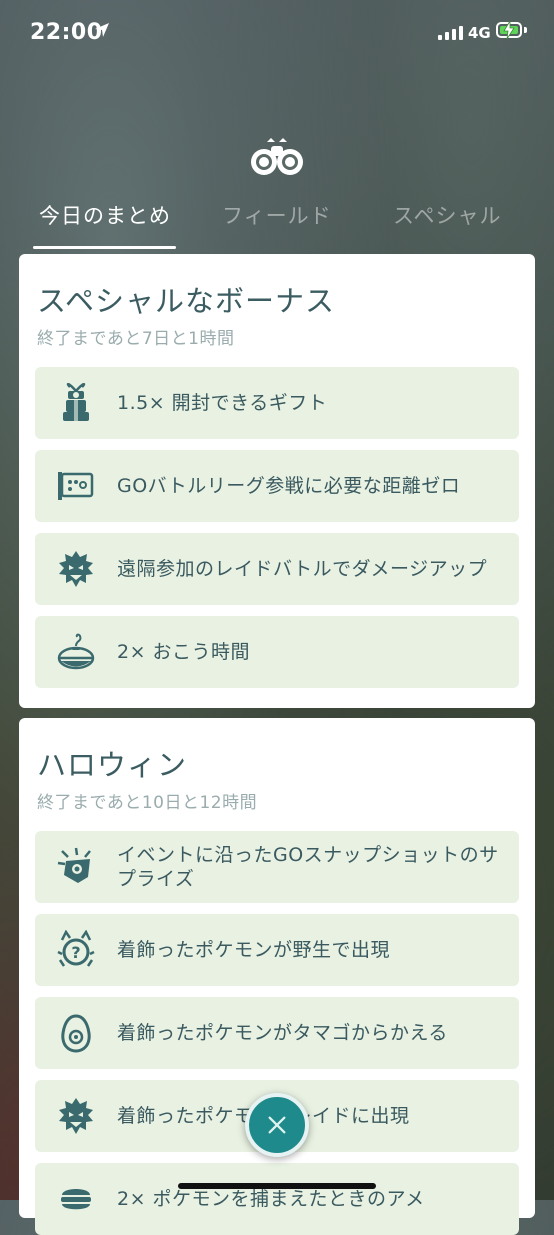 This screenshot has width=554, height=1235. What do you see at coordinates (66, 32) in the screenshot?
I see `clock: 22:00` at bounding box center [66, 32].